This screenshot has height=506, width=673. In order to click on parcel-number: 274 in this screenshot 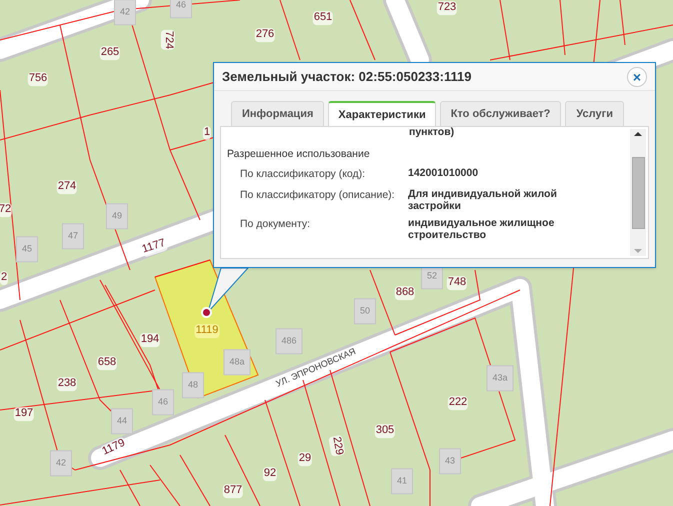, I will do `click(67, 187)`.